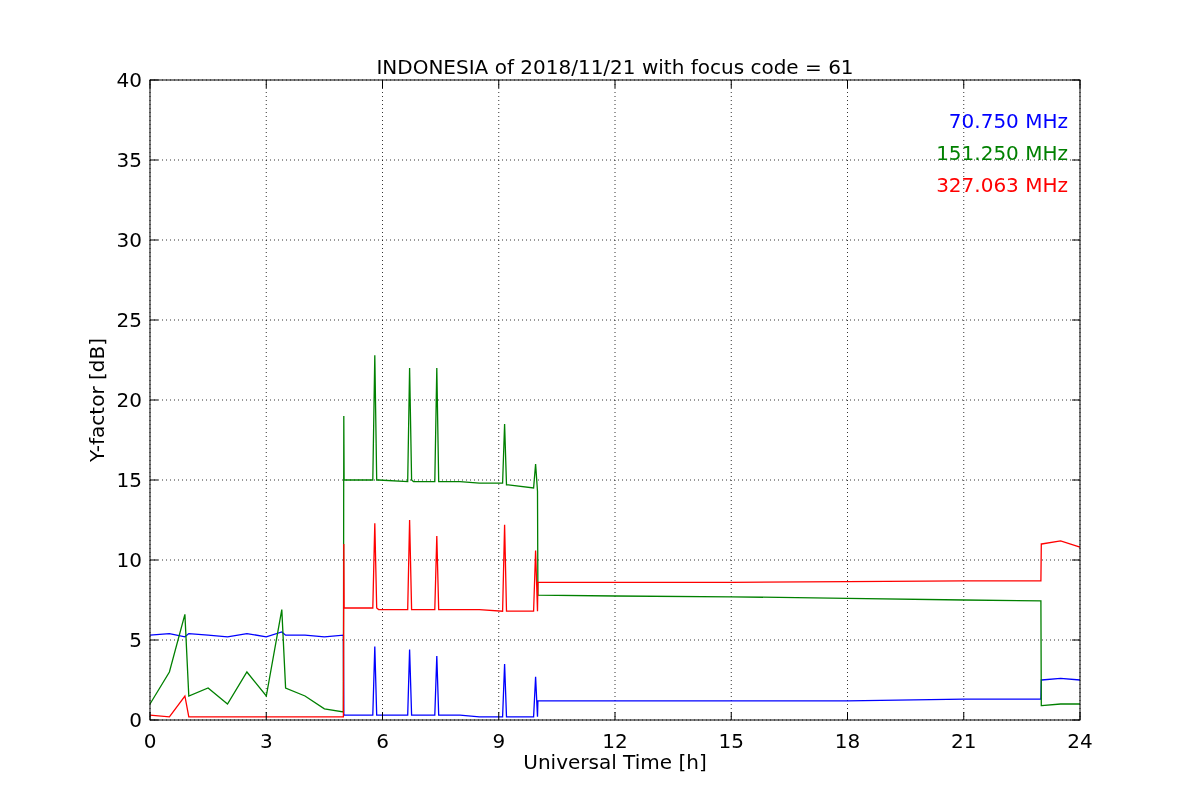 This screenshot has width=1200, height=800. I want to click on legend-label: 151.250 MHz, so click(1002, 153).